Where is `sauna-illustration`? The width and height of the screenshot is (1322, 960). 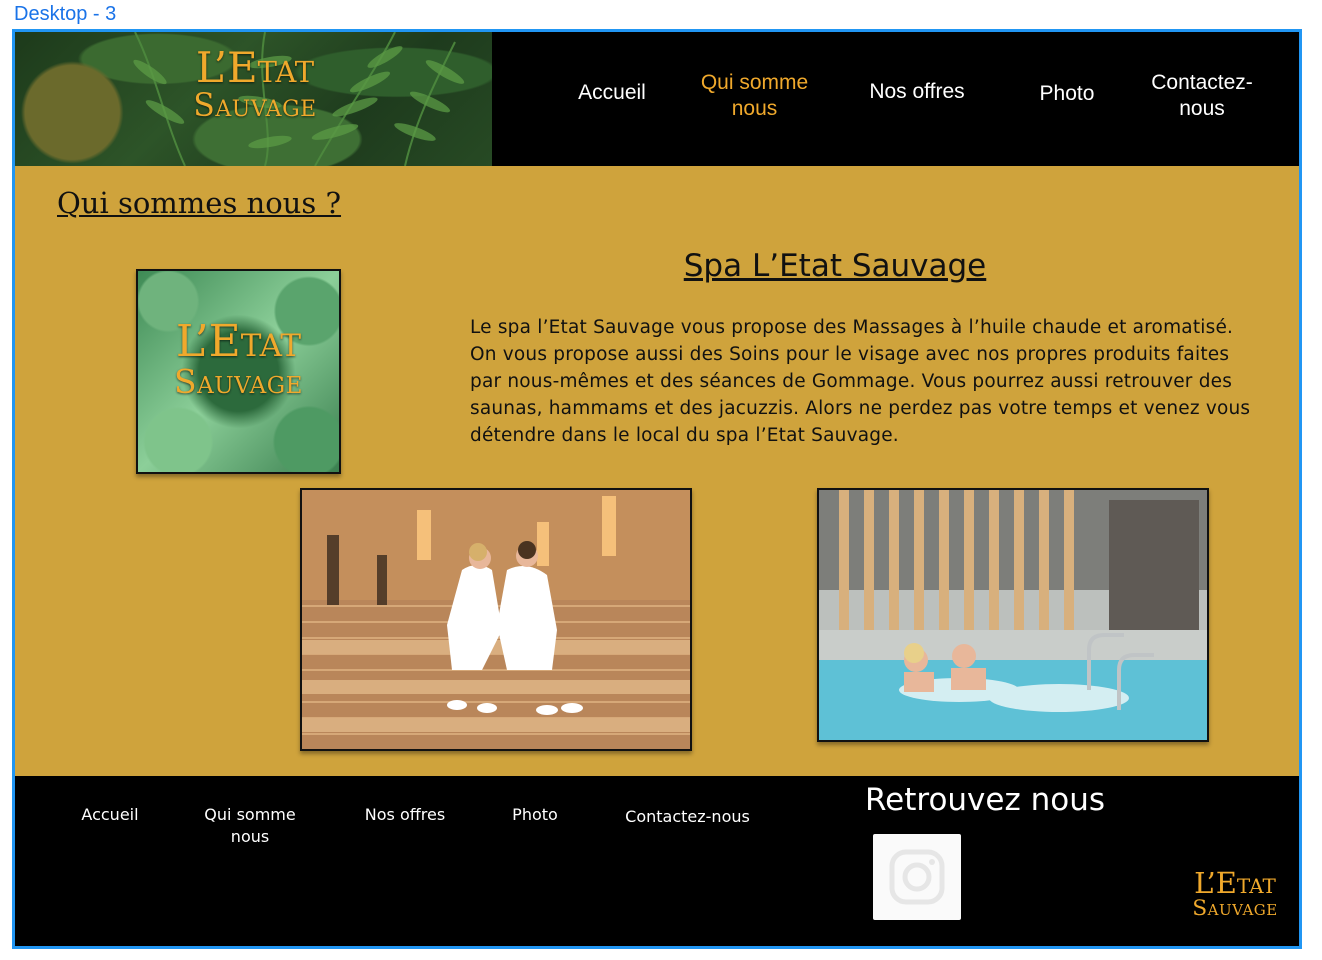
sauna-illustration is located at coordinates (496, 611).